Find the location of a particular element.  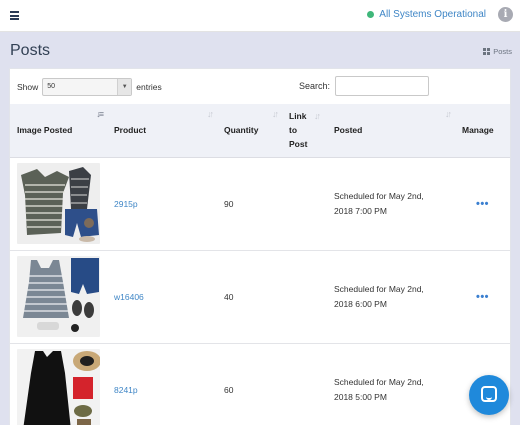

search-input is located at coordinates (382, 86).